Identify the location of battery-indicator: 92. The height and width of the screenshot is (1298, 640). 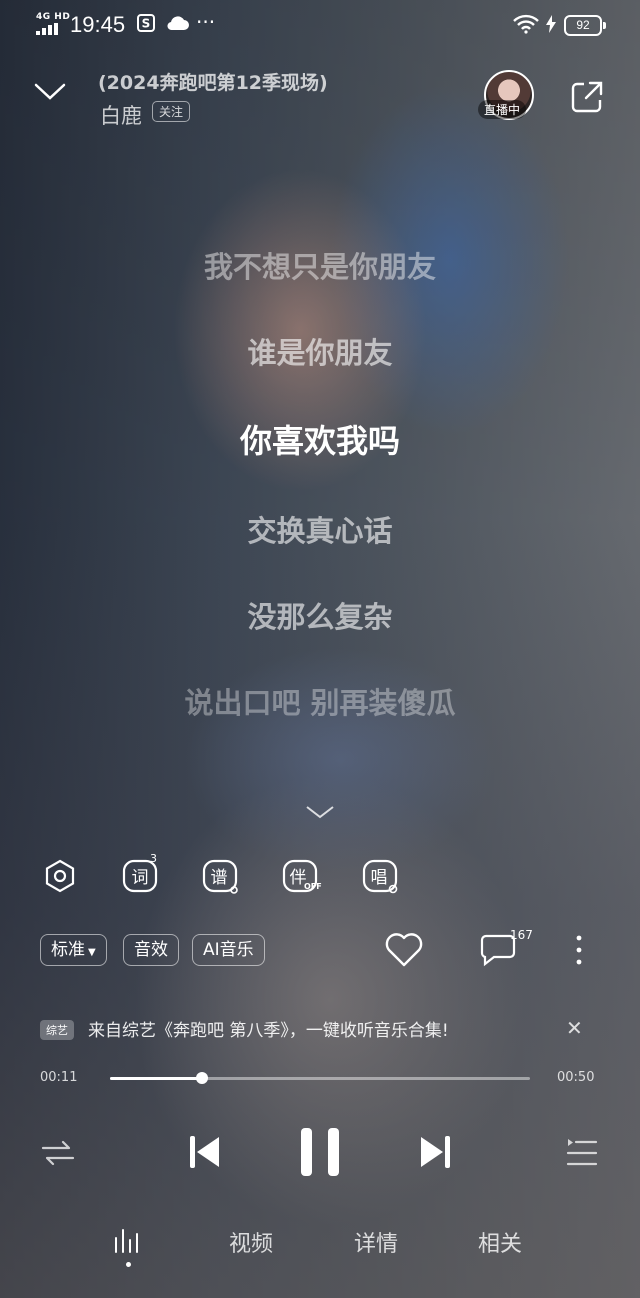
(585, 25).